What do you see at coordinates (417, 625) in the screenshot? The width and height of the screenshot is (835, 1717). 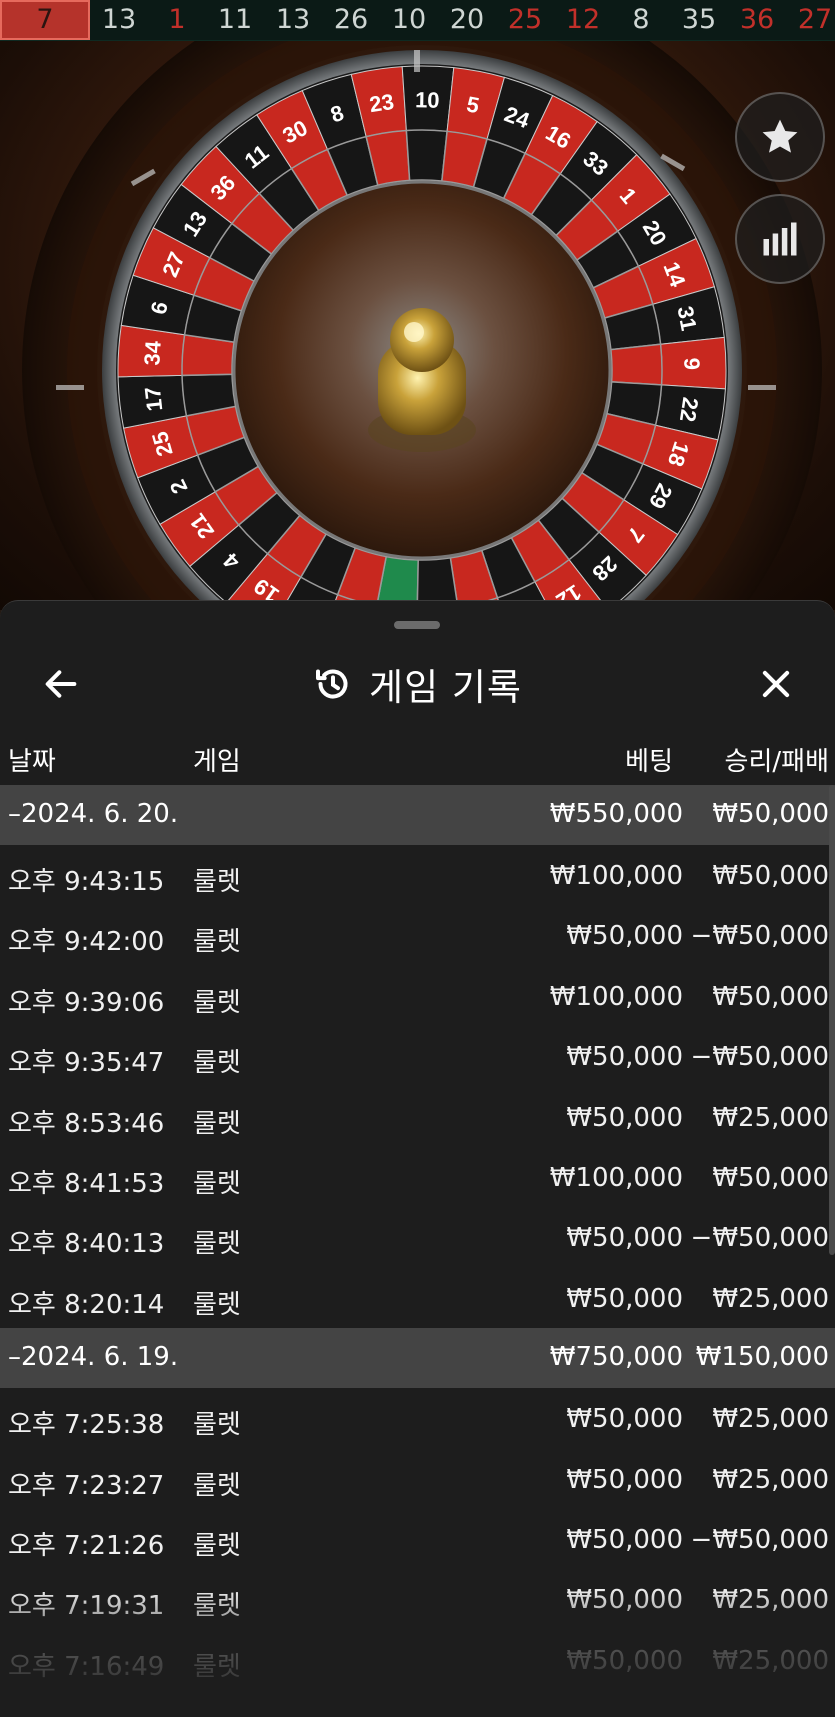 I see `sheet-drag-handle` at bounding box center [417, 625].